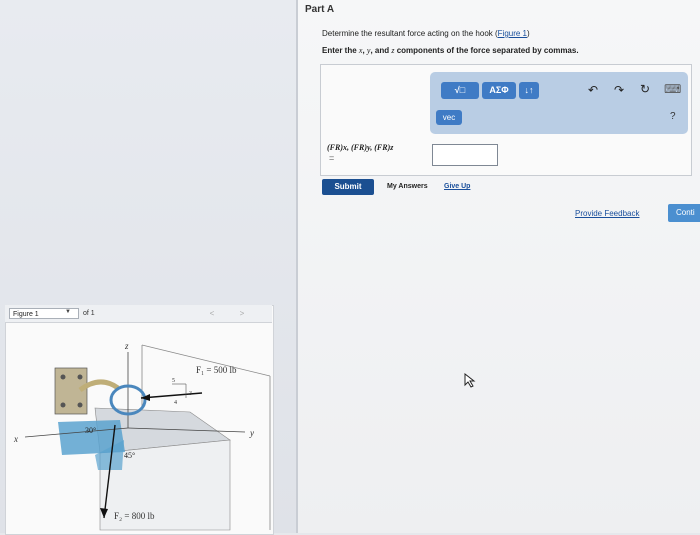  Describe the element at coordinates (134, 516) in the screenshot. I see `f2-label: F₂ = 800 lb` at that location.